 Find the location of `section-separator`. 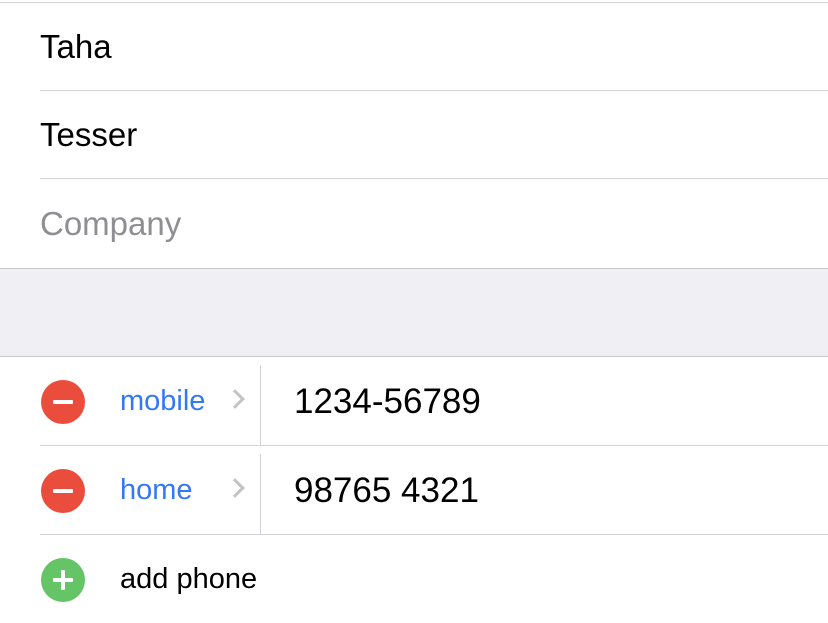

section-separator is located at coordinates (414, 312).